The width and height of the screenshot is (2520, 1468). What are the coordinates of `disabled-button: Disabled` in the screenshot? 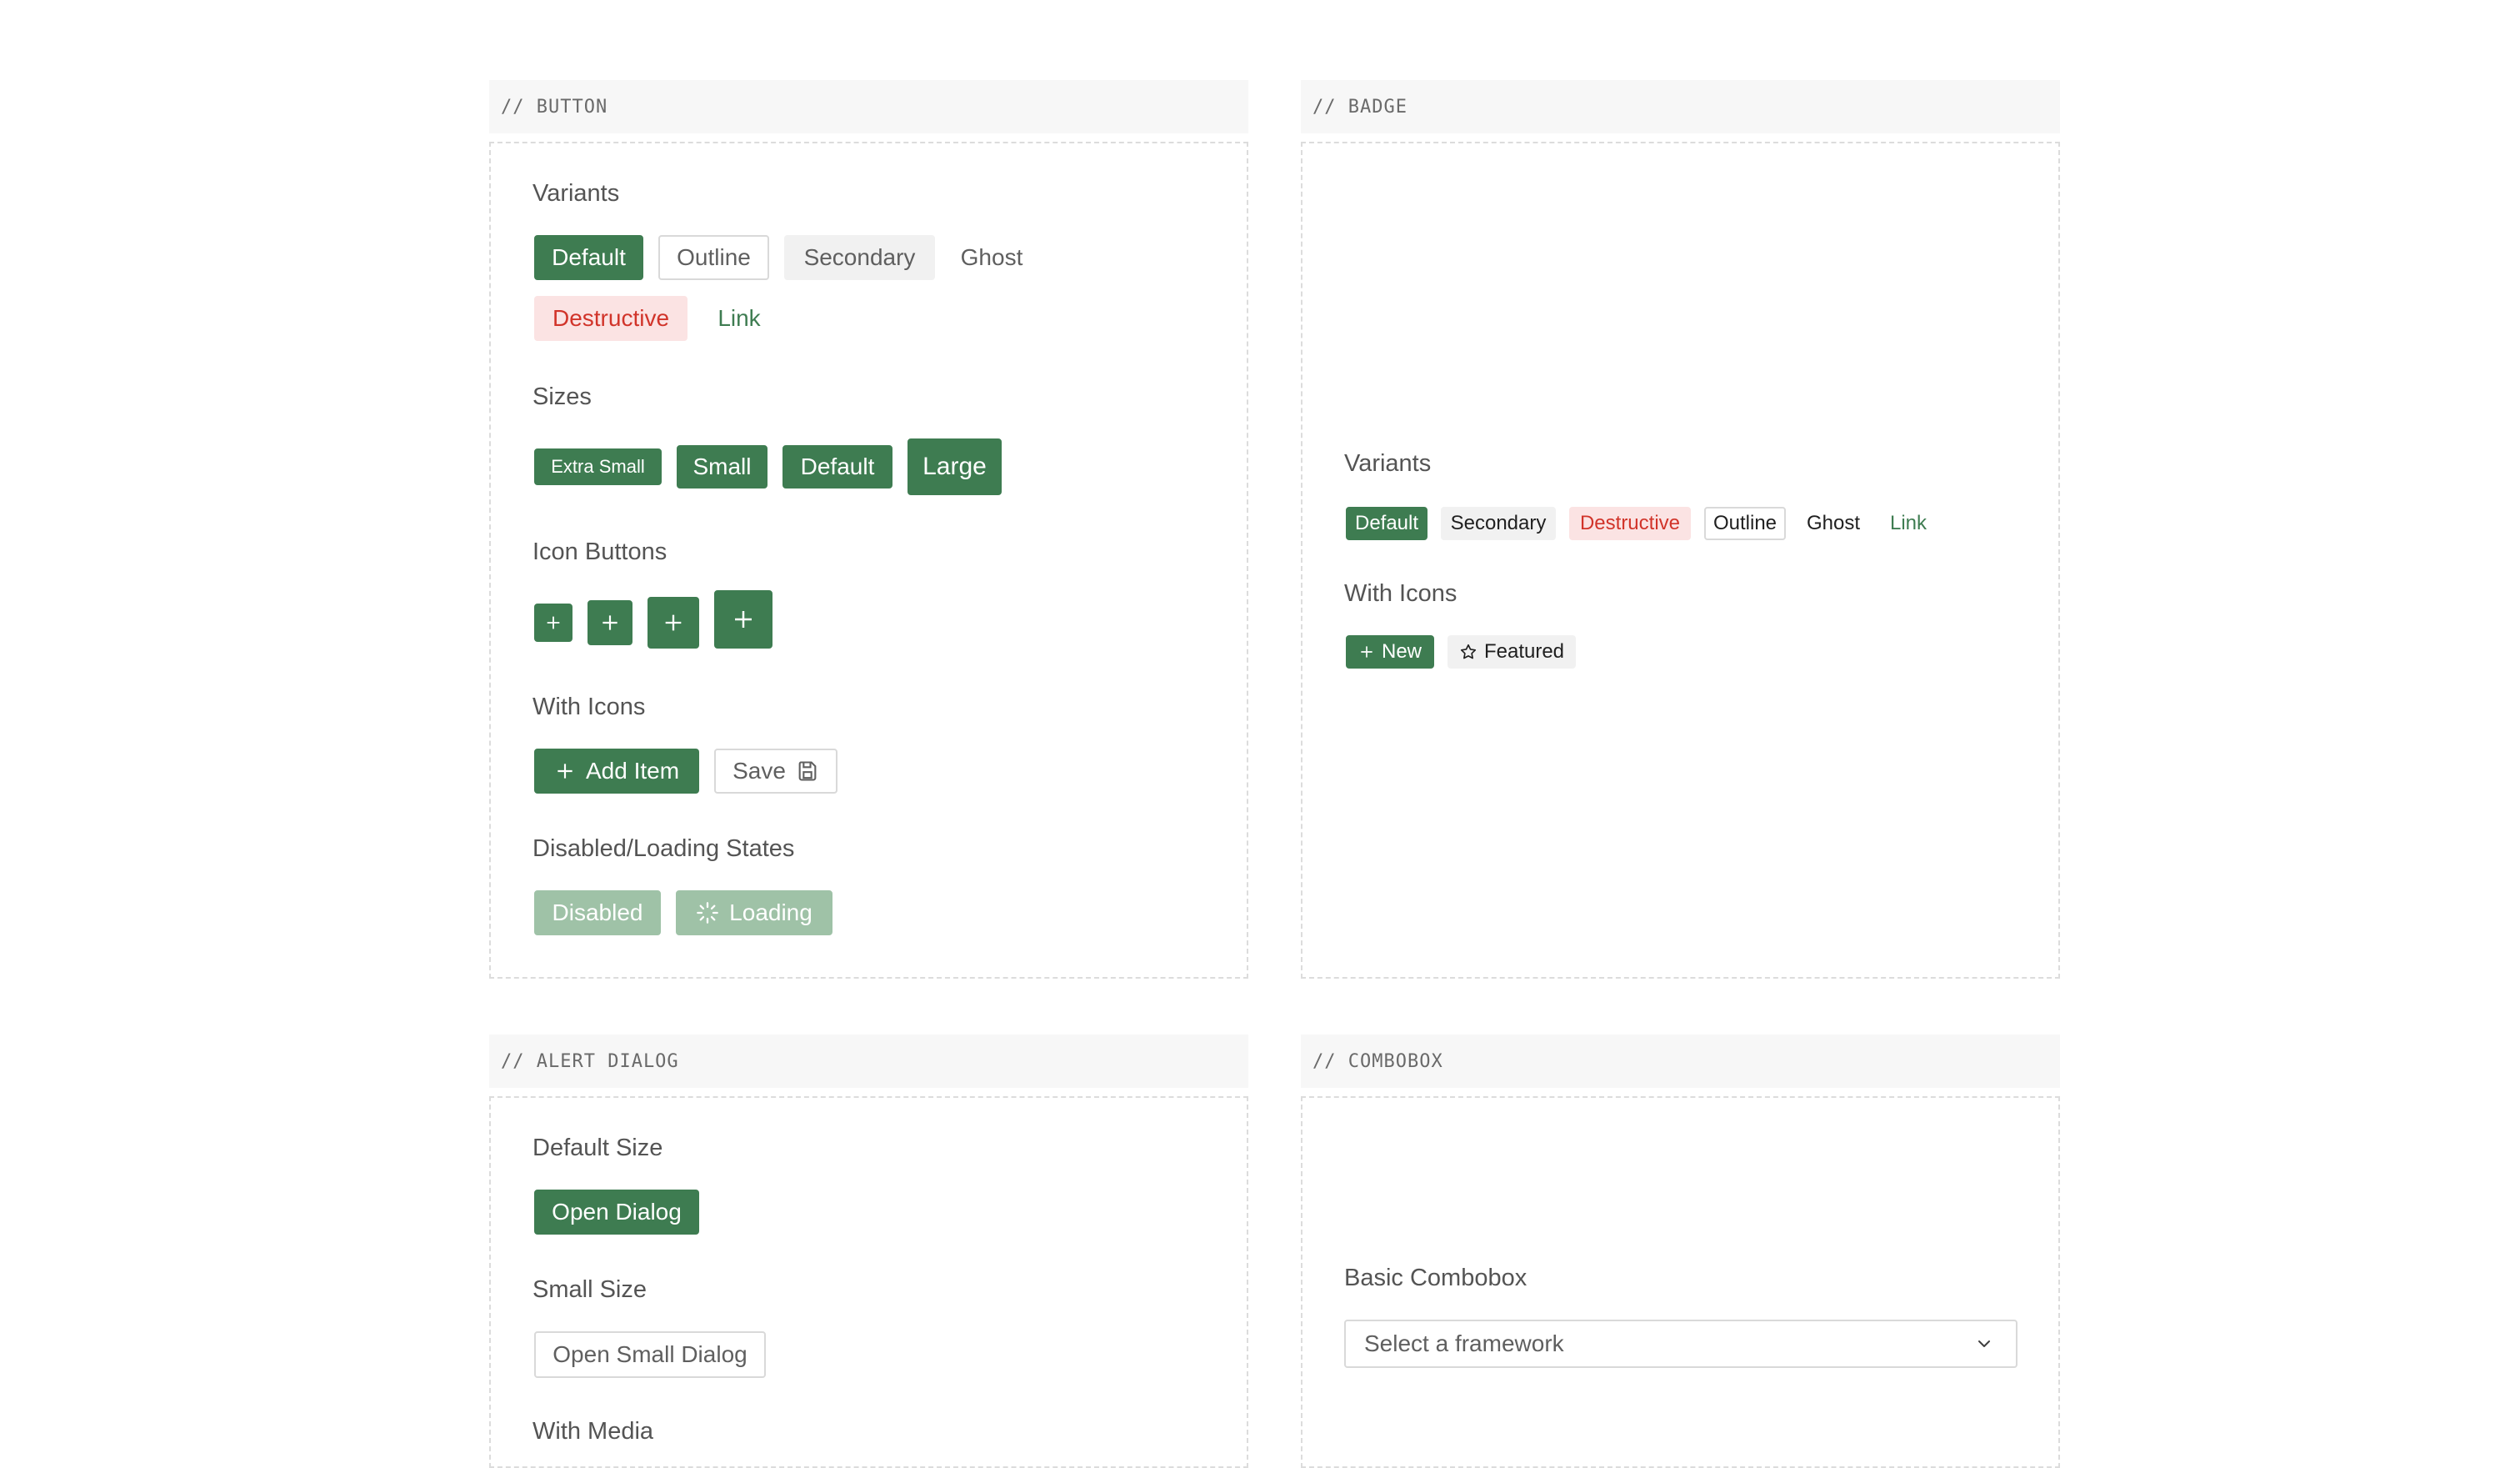 It's located at (597, 913).